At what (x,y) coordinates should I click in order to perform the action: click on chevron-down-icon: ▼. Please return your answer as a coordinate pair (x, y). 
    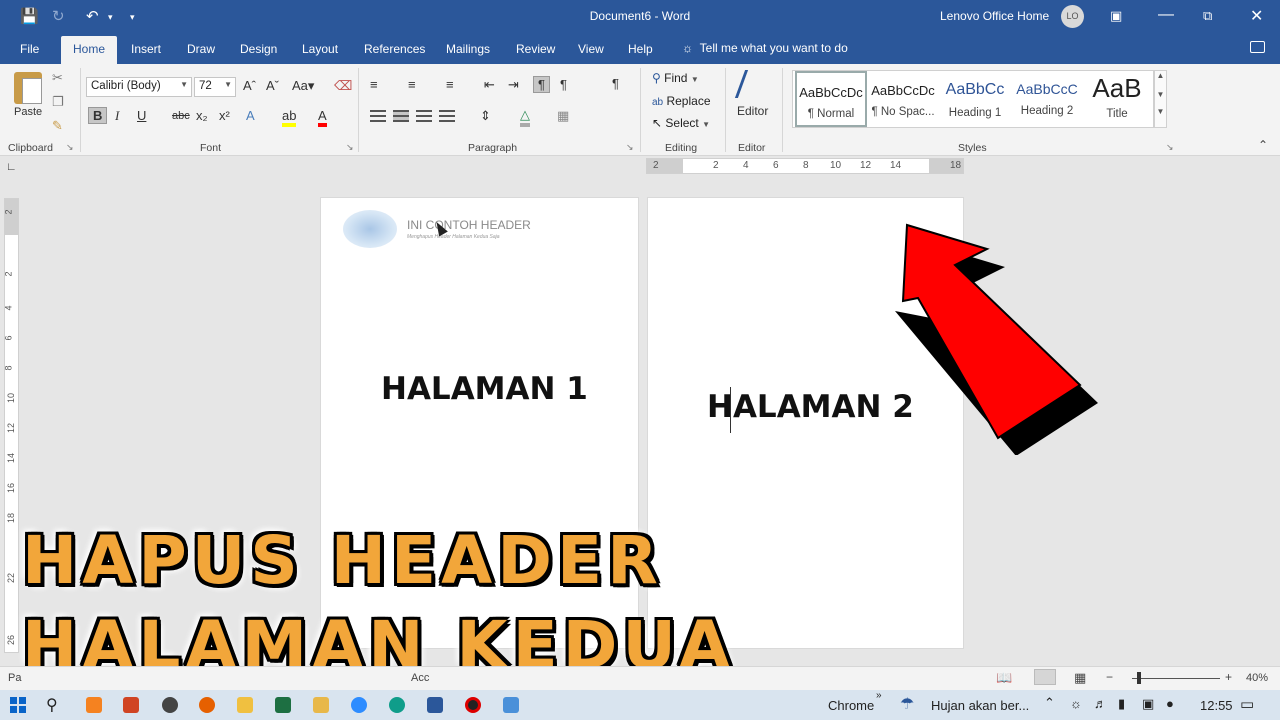
    Looking at the image, I should click on (1160, 94).